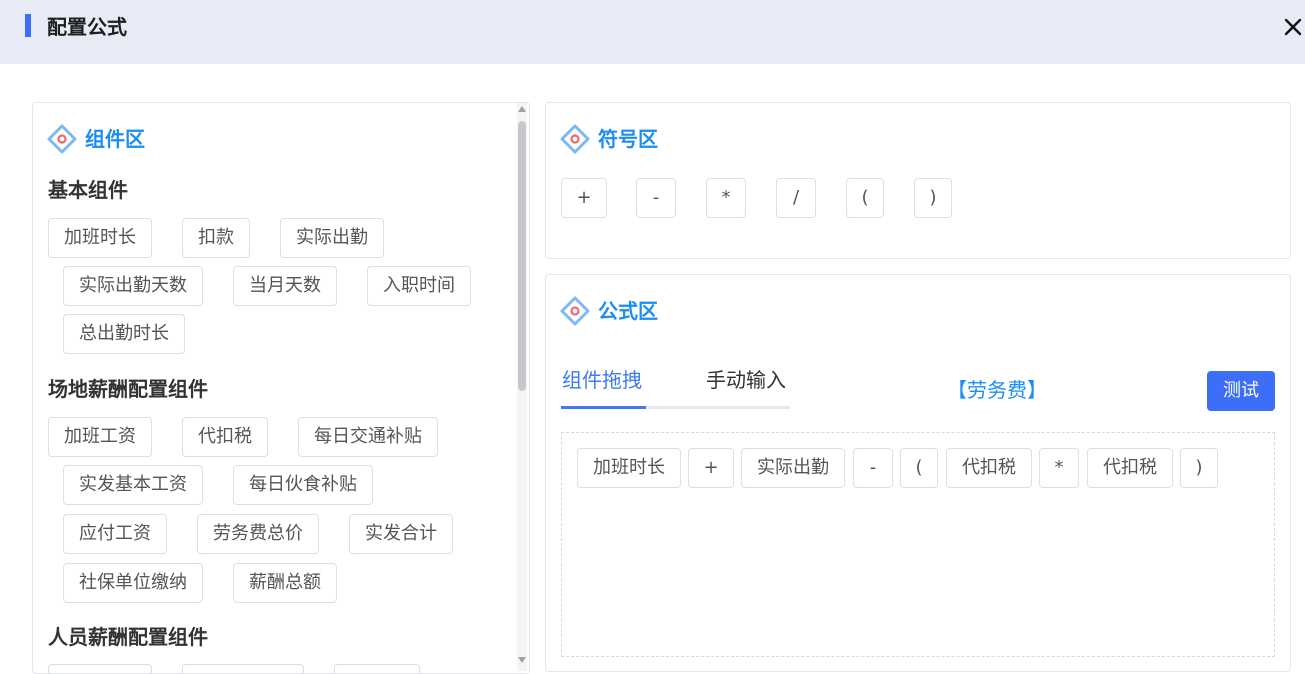  Describe the element at coordinates (368, 437) in the screenshot. I see `component-chip: 每日交通补贴` at that location.